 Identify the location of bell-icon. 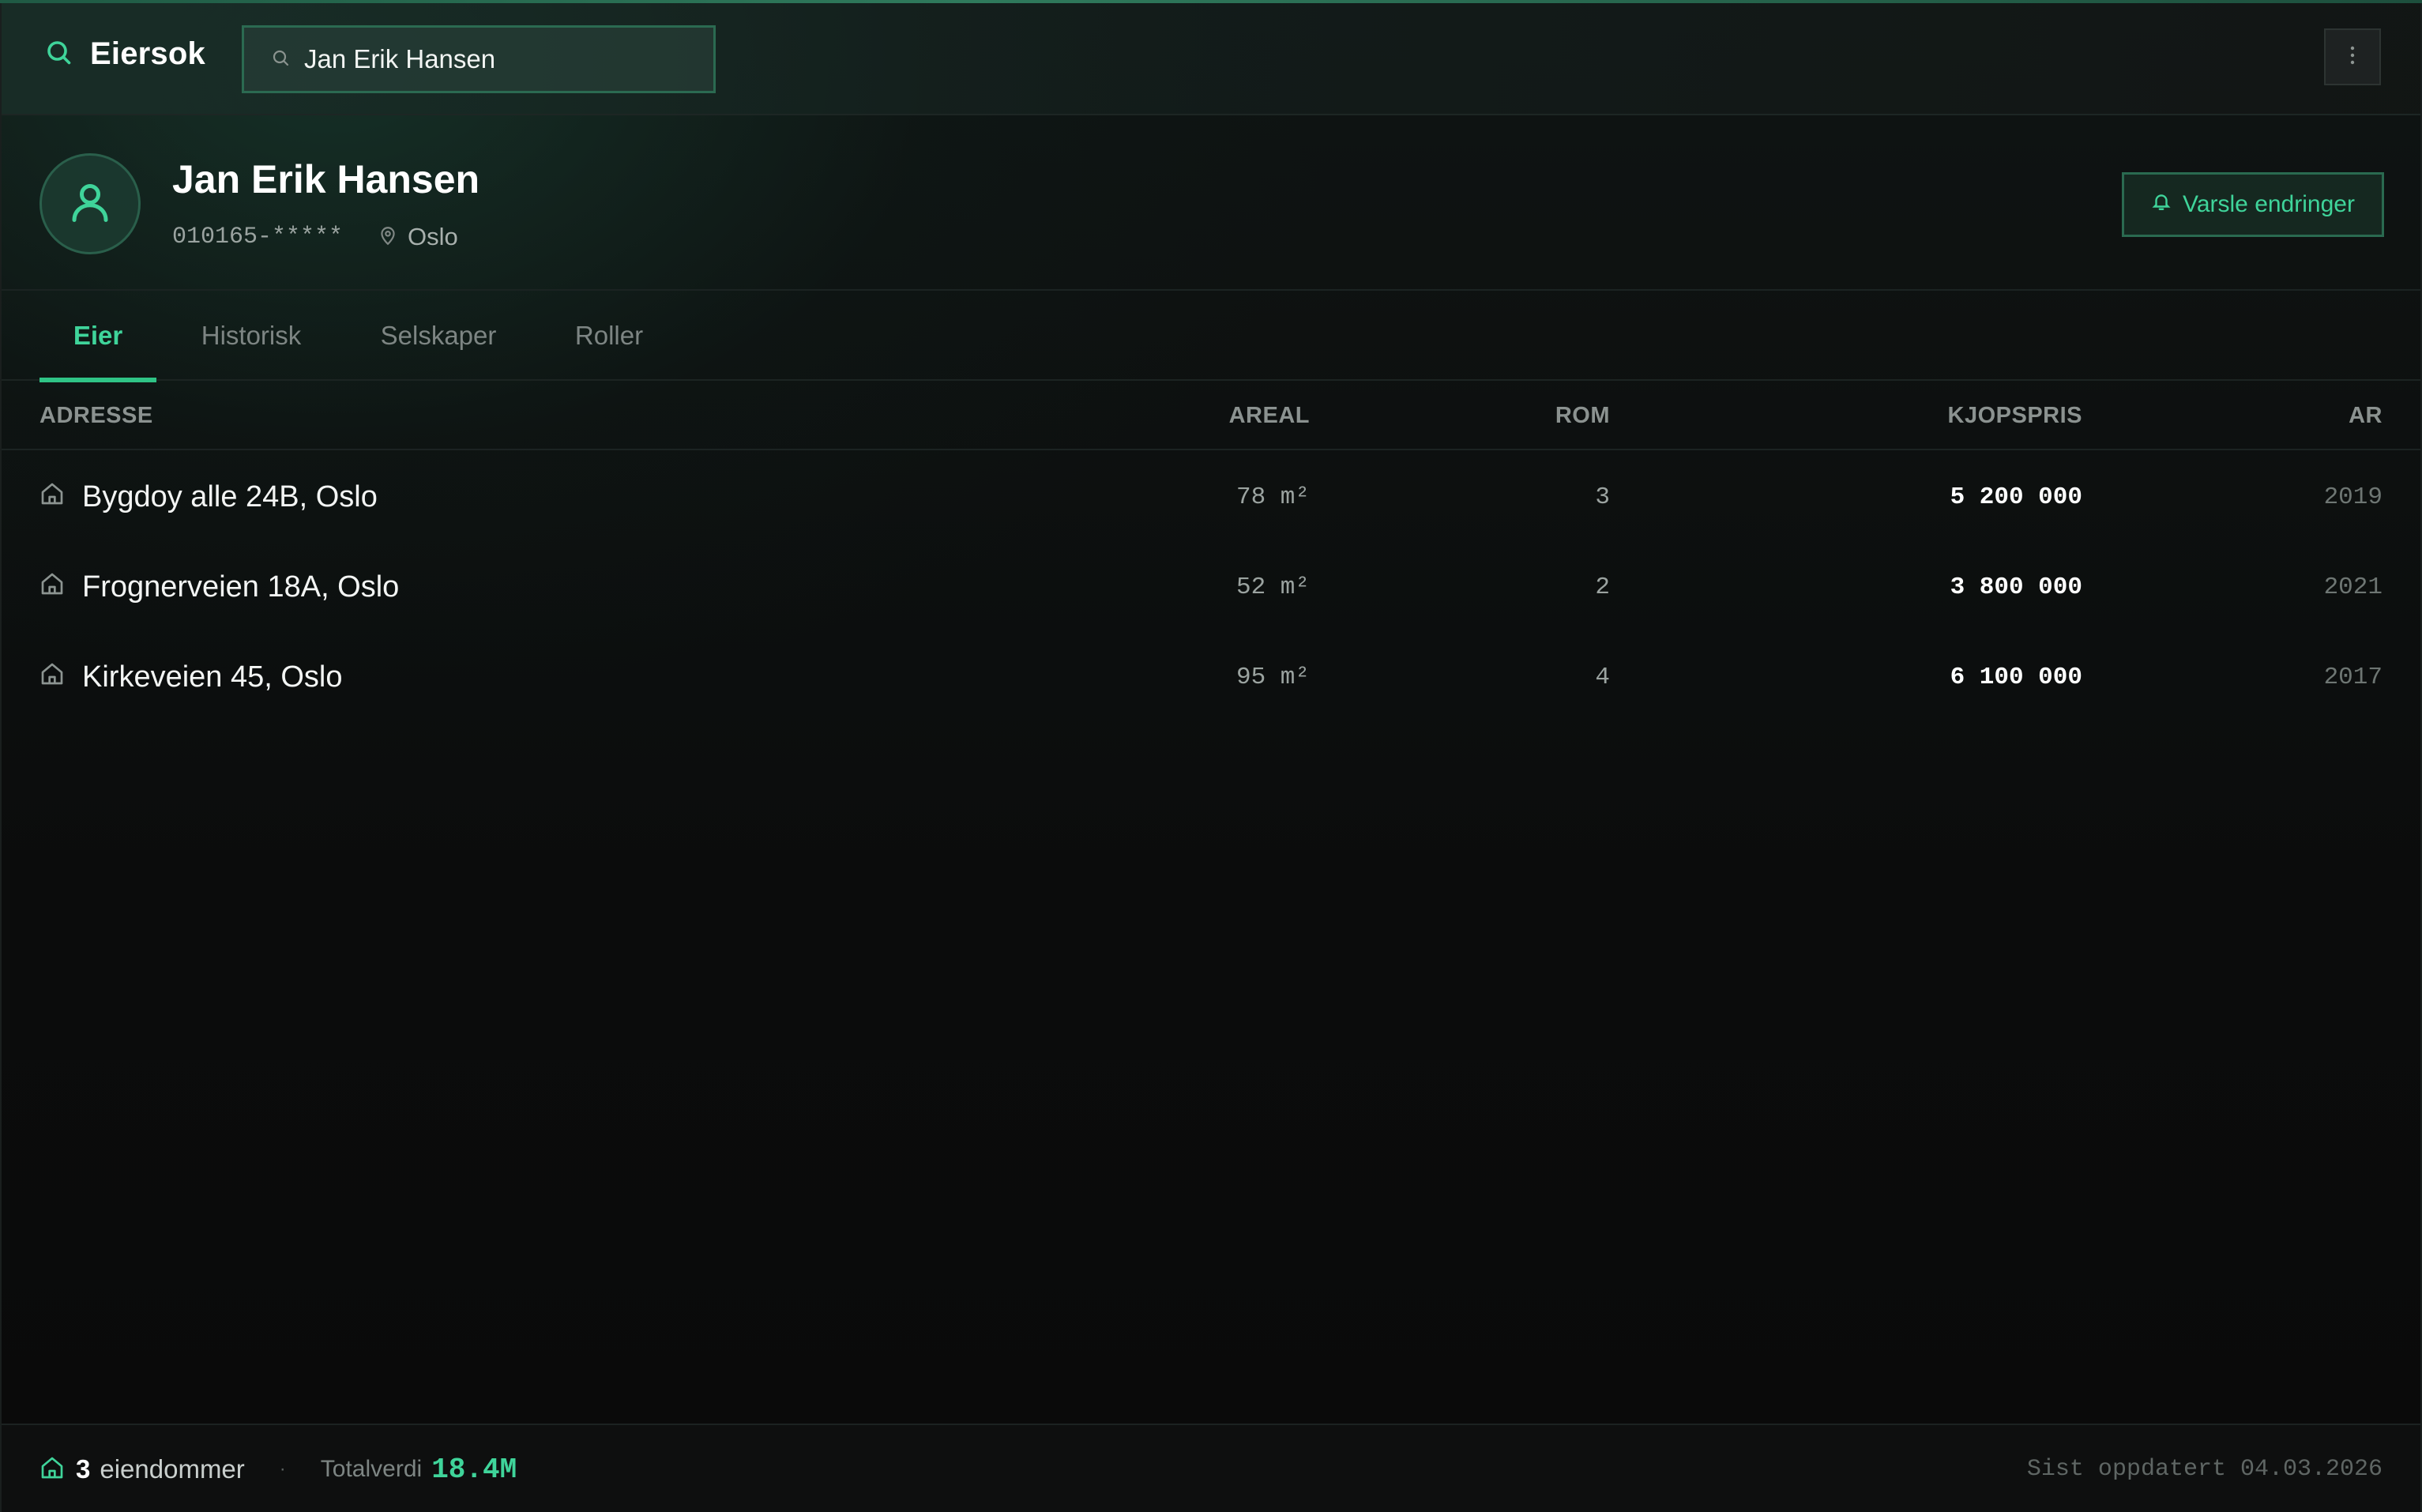
(2161, 204).